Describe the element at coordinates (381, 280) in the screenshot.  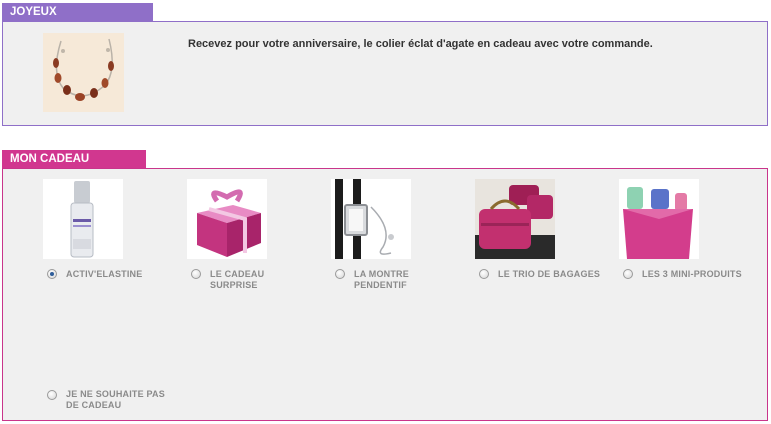
I see `gift-label-watch: LA MONTRE PENDENTIF` at that location.